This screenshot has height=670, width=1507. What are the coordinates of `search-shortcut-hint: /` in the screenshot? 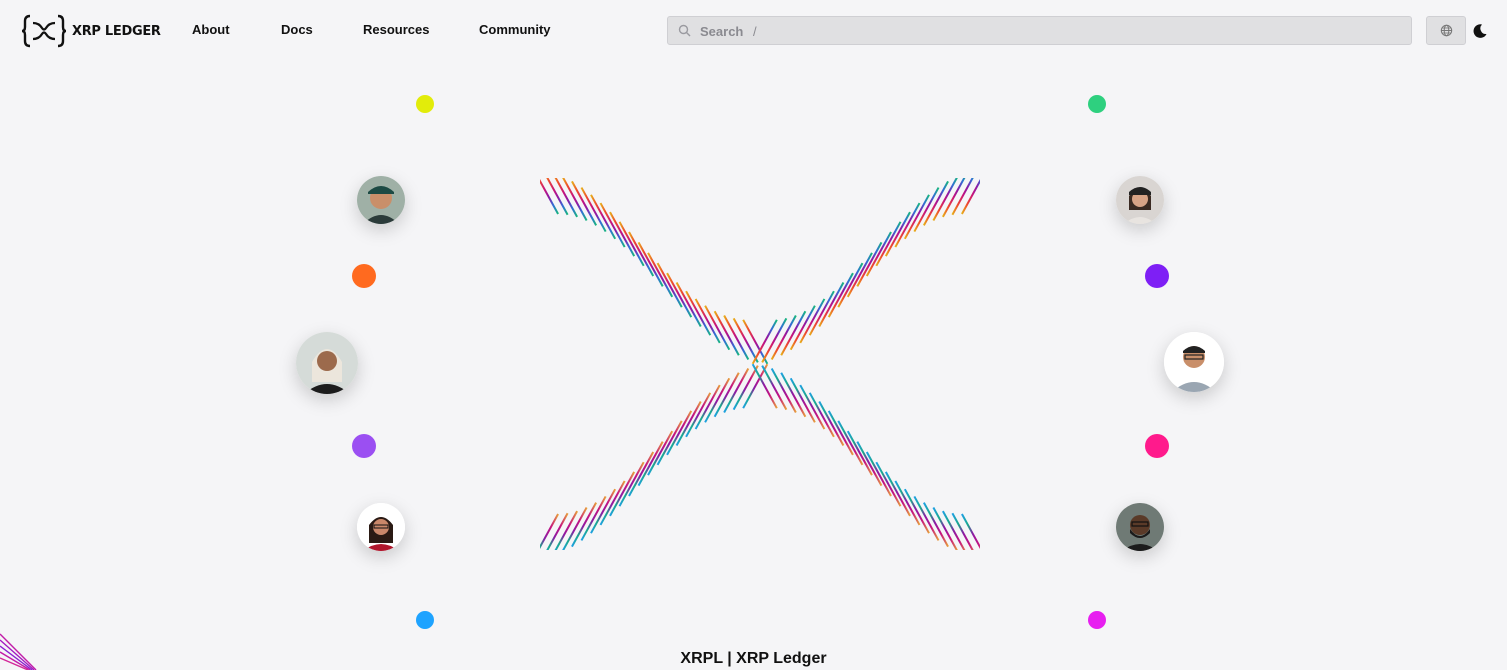 It's located at (755, 31).